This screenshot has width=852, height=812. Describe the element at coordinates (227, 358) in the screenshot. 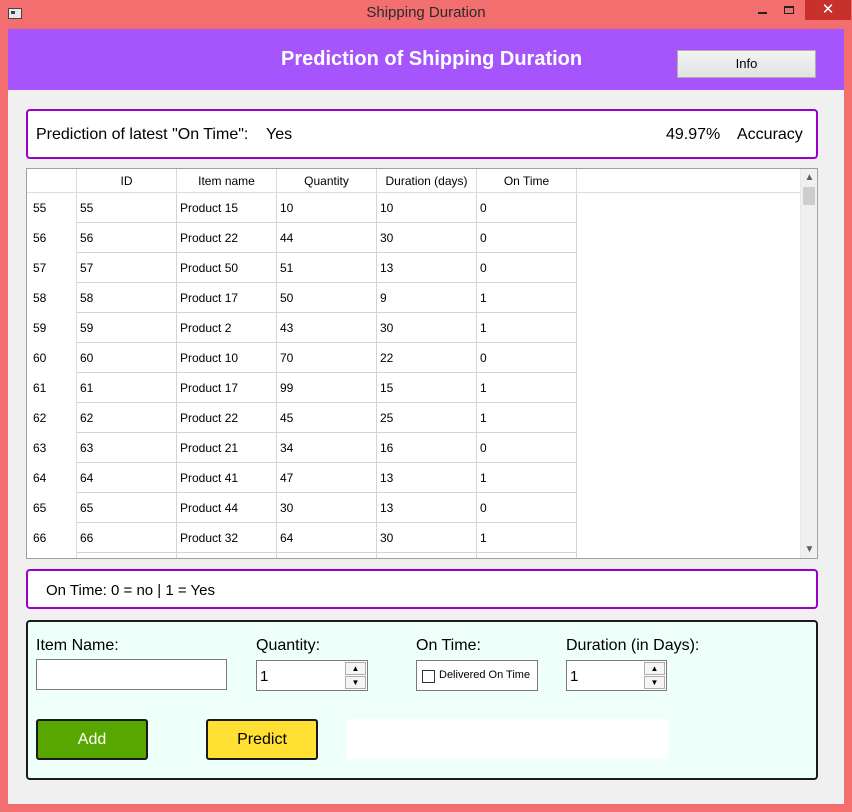

I see `cell-item-name: Product 10` at that location.